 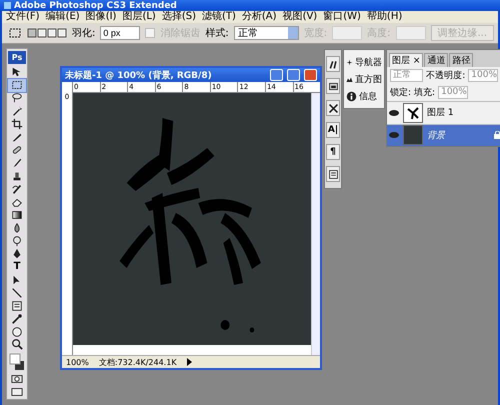 What do you see at coordinates (364, 62) in the screenshot?
I see `panel-item: 导航器` at bounding box center [364, 62].